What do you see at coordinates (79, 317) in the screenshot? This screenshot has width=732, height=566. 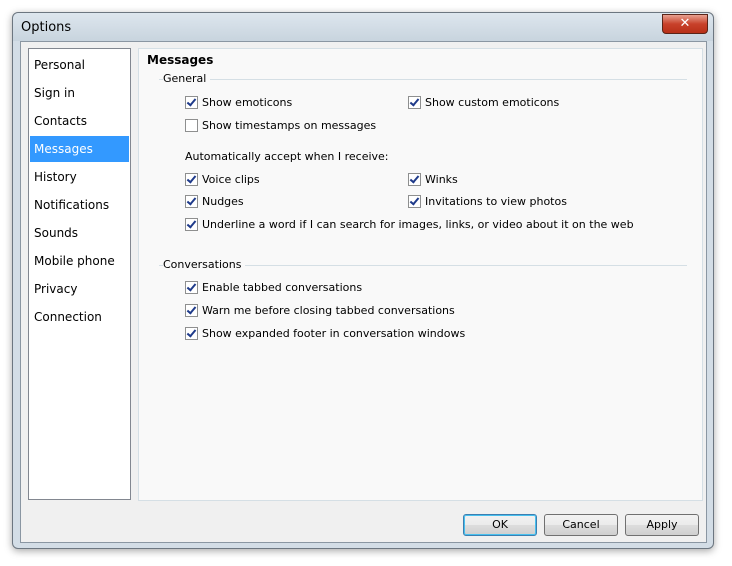 I see `sidebar-item-connection: Connection` at bounding box center [79, 317].